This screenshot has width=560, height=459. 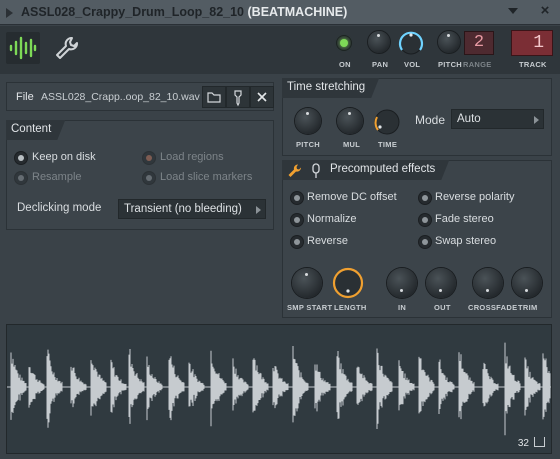 What do you see at coordinates (533, 64) in the screenshot?
I see `track-label: TRACK` at bounding box center [533, 64].